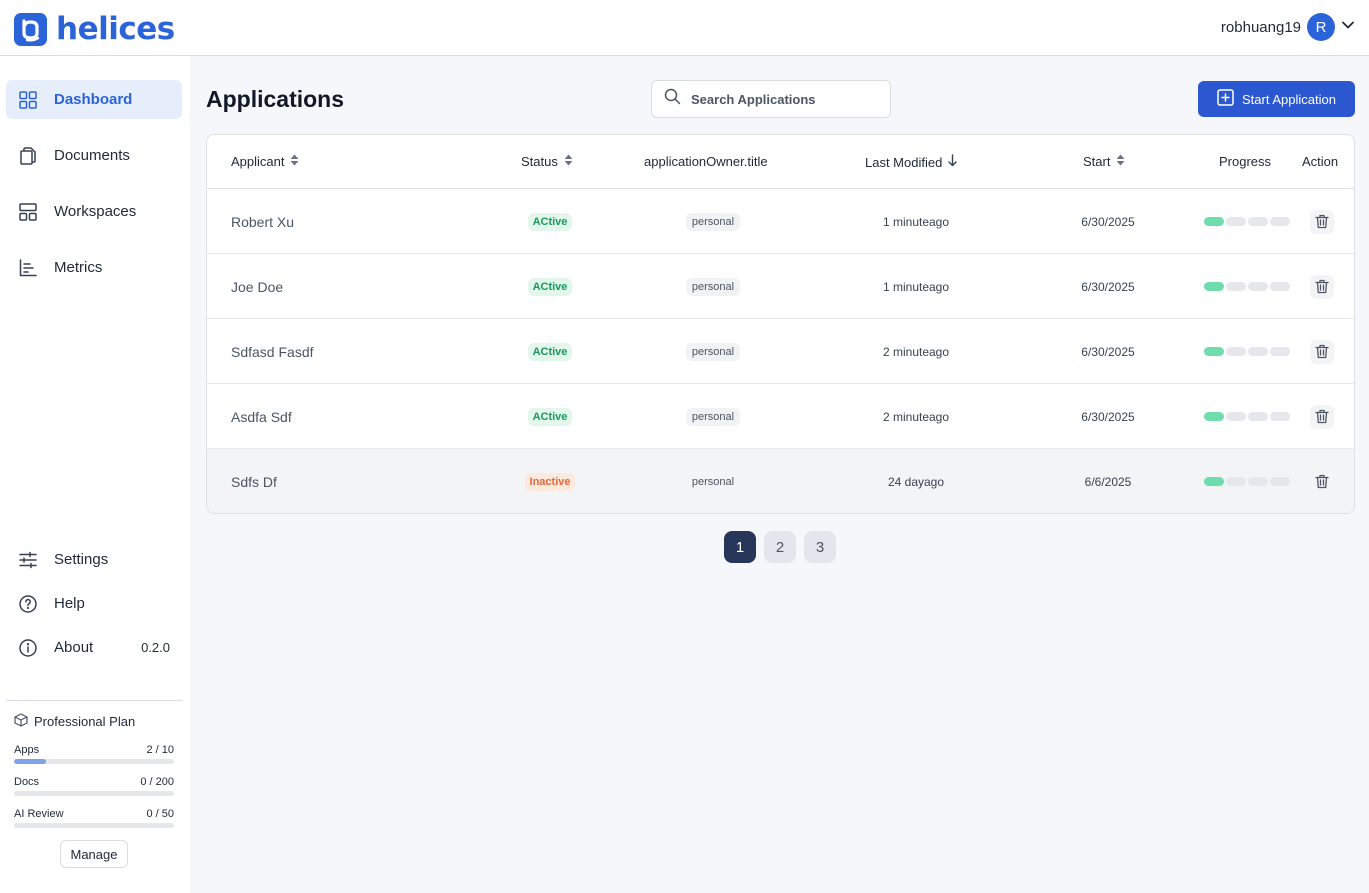 The height and width of the screenshot is (893, 1369). I want to click on usage-label: Apps, so click(27, 750).